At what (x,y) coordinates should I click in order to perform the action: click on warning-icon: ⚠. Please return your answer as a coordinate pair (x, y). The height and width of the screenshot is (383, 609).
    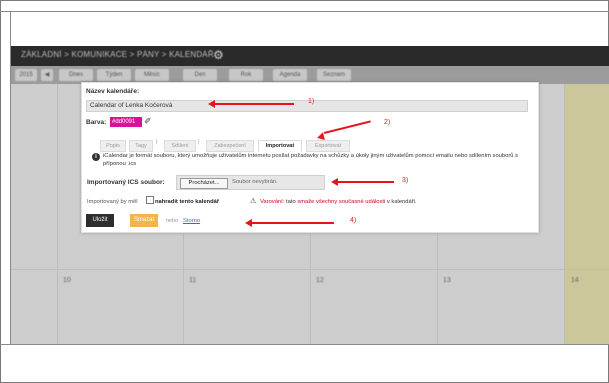
    Looking at the image, I should click on (253, 201).